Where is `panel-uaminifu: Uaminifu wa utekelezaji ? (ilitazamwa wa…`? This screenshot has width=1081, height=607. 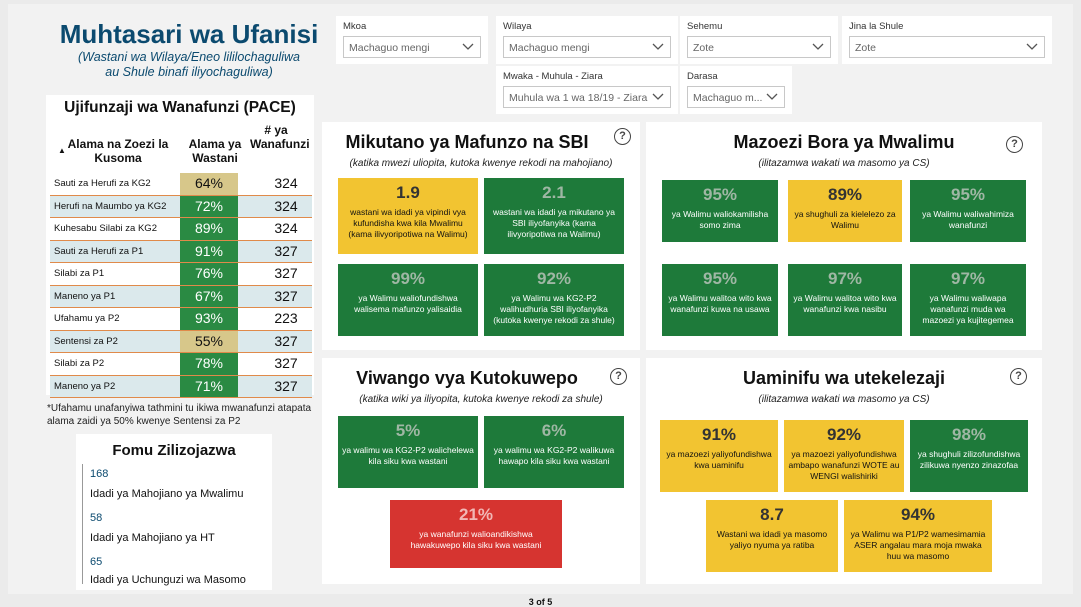 panel-uaminifu: Uaminifu wa utekelezaji ? (ilitazamwa wa… is located at coordinates (844, 471).